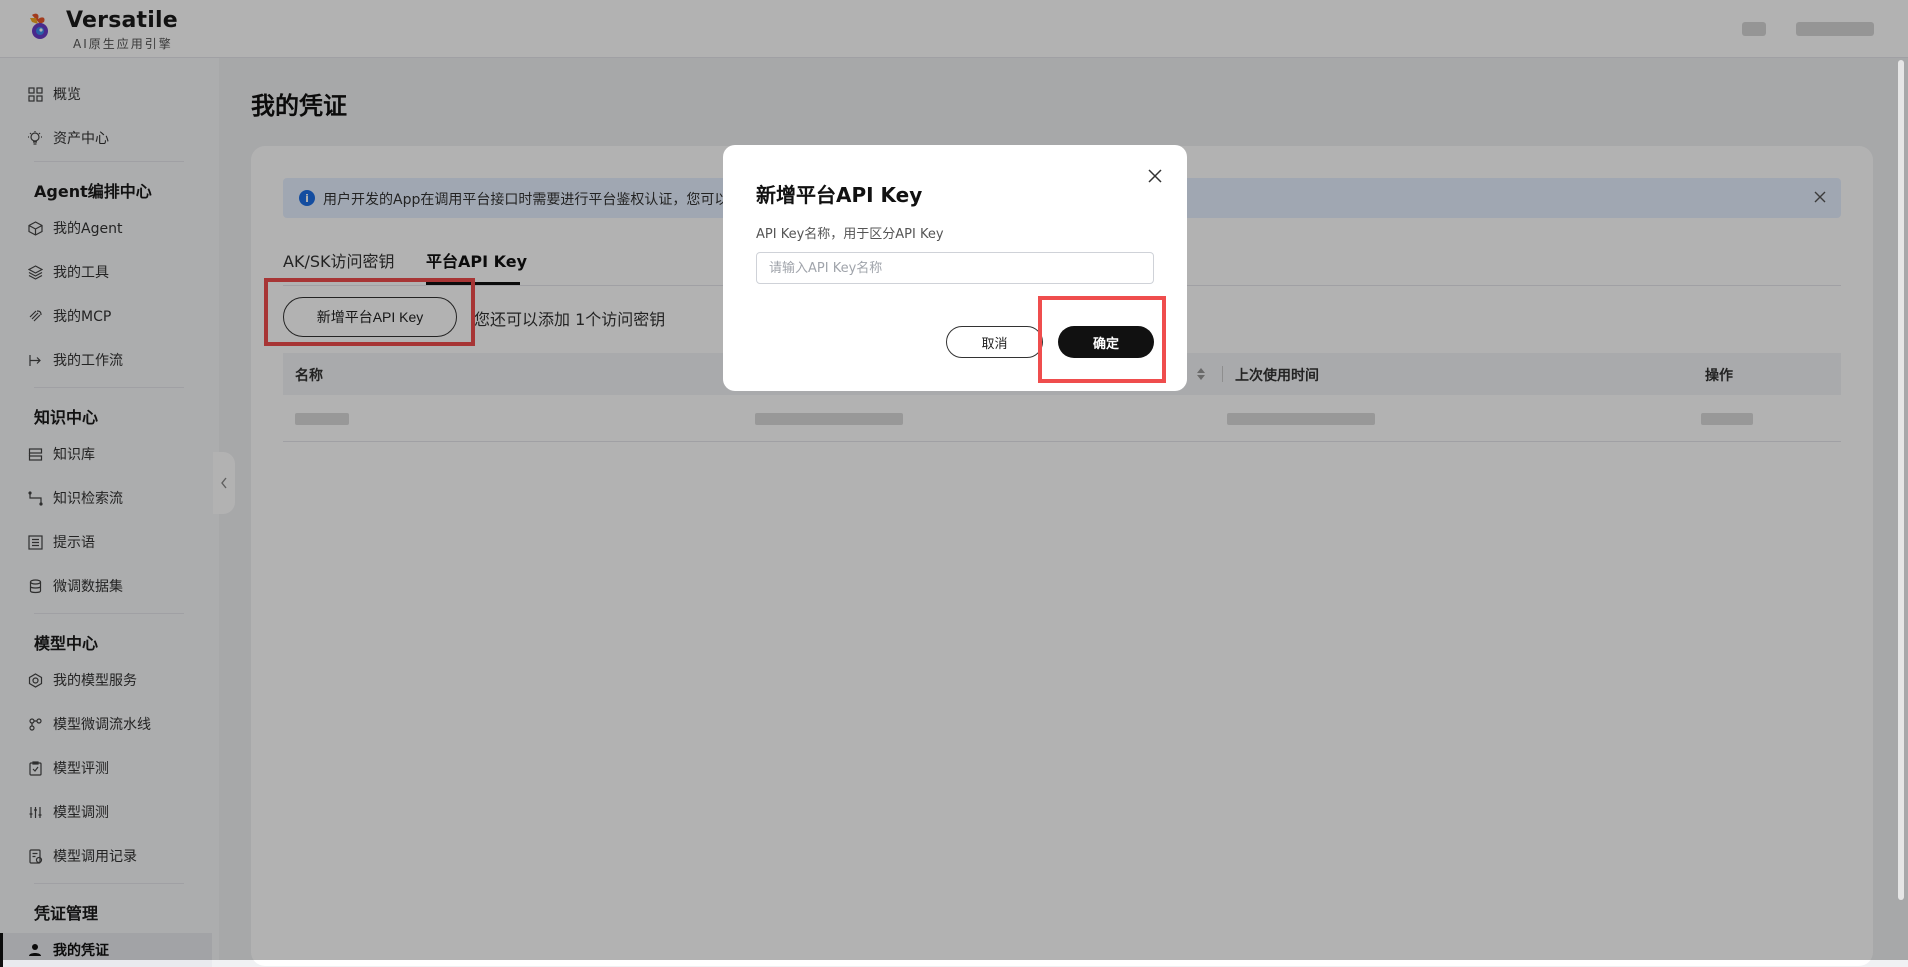  What do you see at coordinates (994, 342) in the screenshot?
I see `cancel-button: 取消` at bounding box center [994, 342].